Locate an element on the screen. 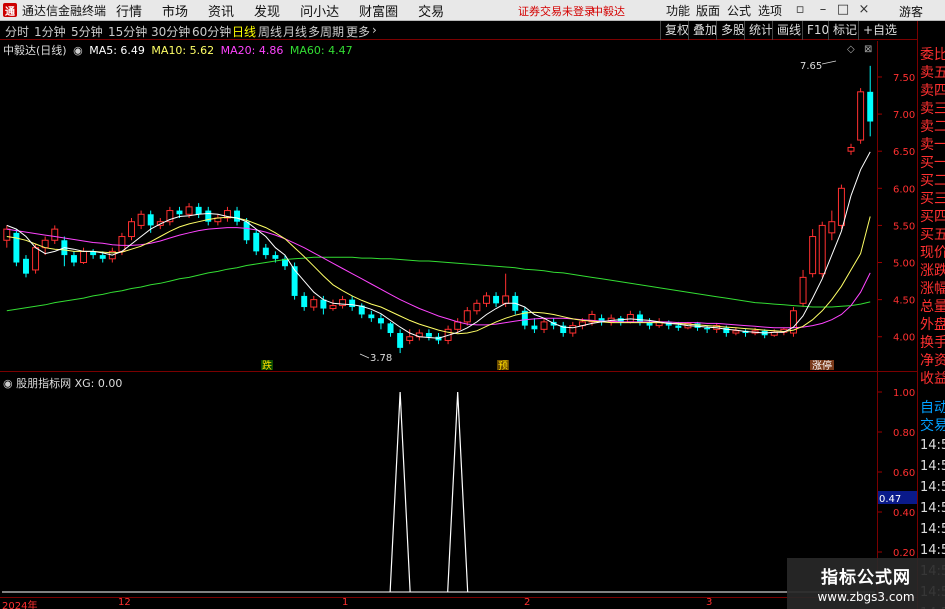  chart-close-icon: ⊠ is located at coordinates (868, 49).